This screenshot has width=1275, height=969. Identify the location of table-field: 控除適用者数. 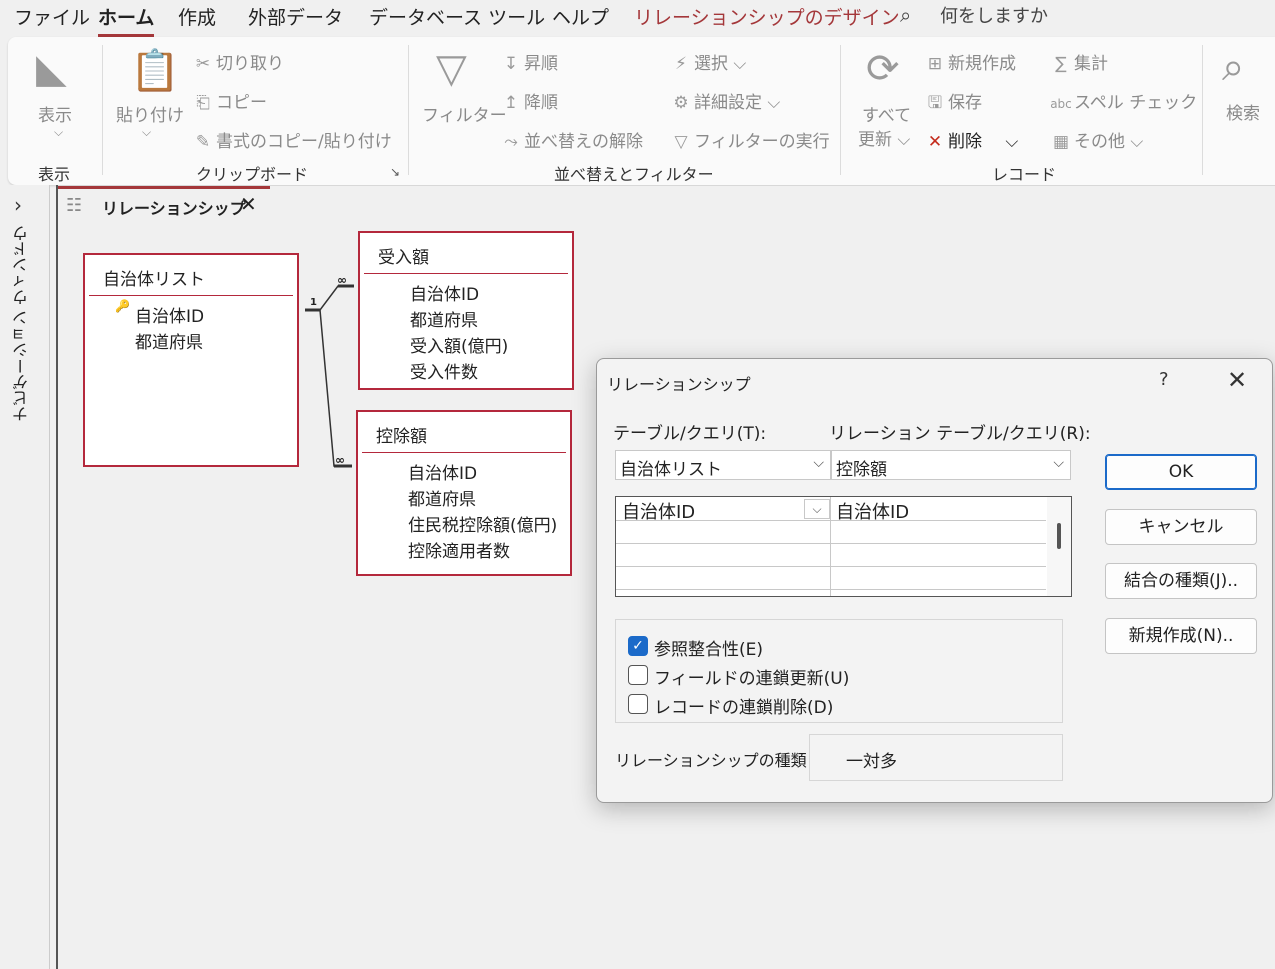
(459, 549).